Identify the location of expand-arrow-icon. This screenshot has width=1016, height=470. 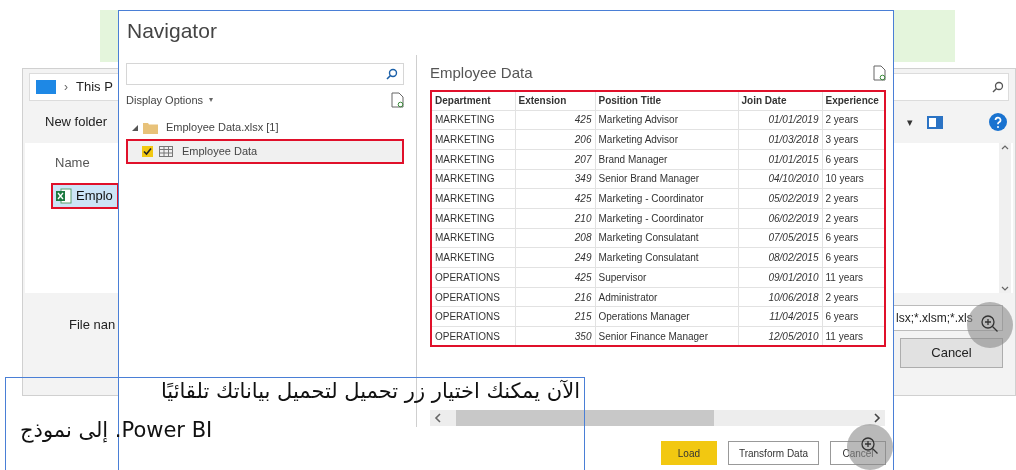
(135, 127).